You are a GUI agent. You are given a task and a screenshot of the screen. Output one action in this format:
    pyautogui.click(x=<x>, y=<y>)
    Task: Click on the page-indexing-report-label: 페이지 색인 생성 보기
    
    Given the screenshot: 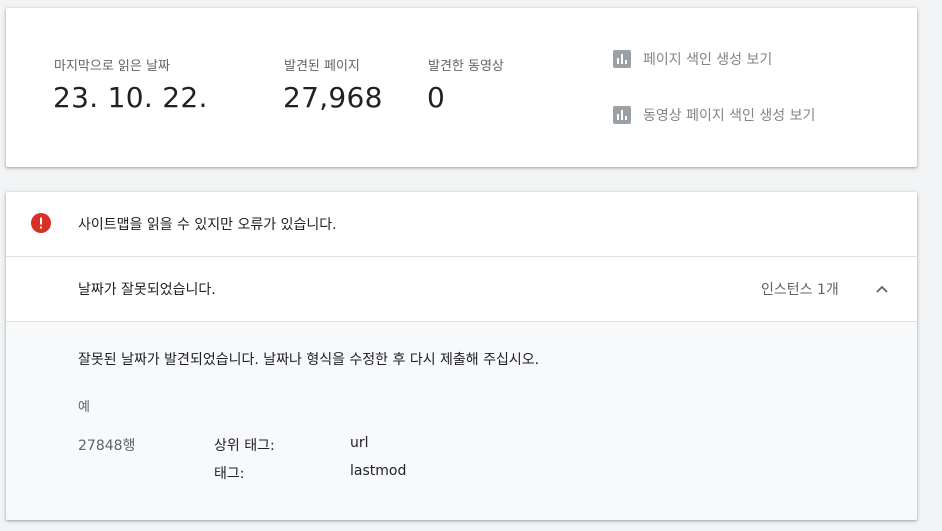 What is the action you would take?
    pyautogui.click(x=708, y=60)
    